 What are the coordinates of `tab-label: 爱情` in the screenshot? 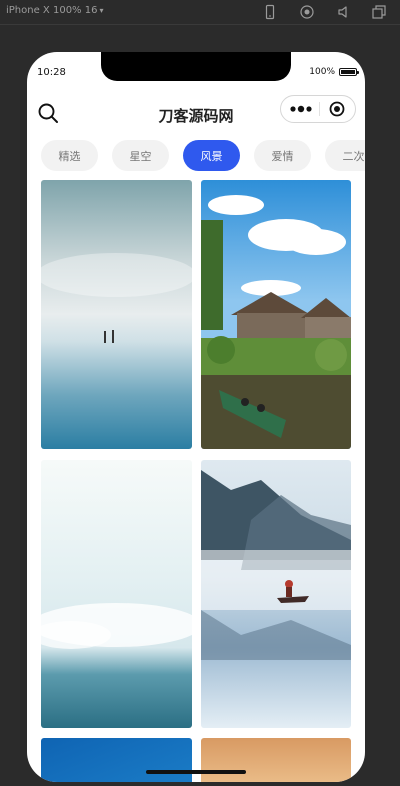 It's located at (282, 156).